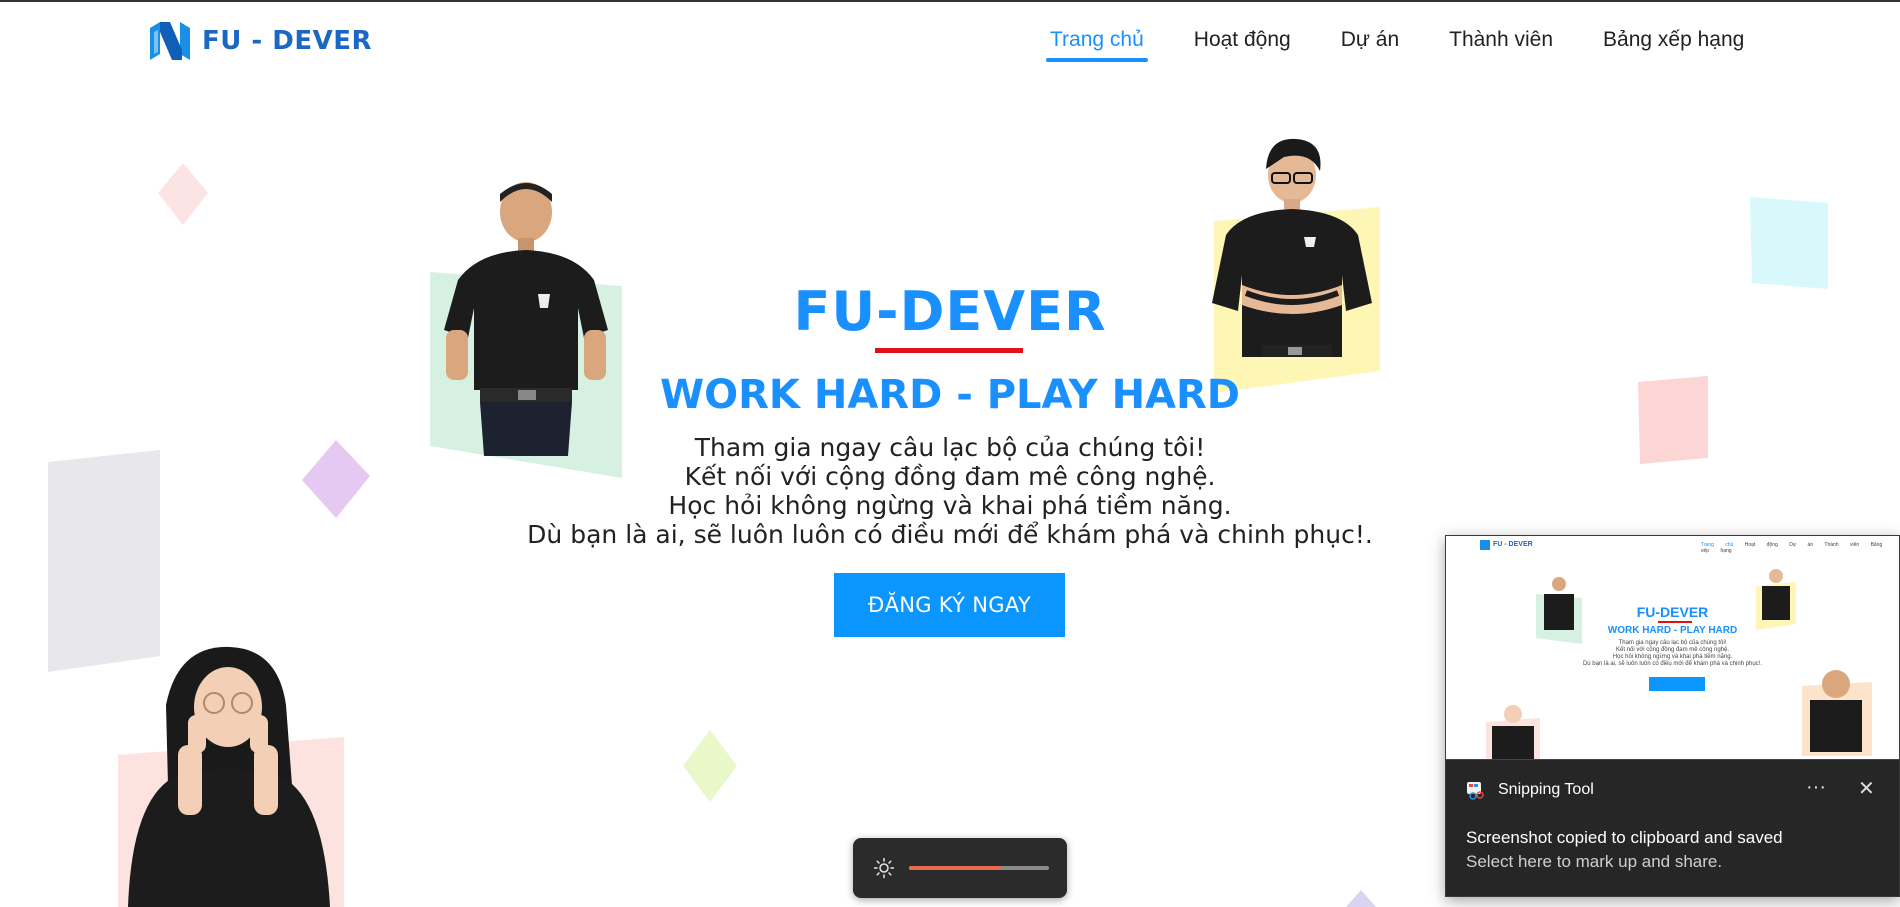  I want to click on toast-app-name: Snipping Tool, so click(1546, 789).